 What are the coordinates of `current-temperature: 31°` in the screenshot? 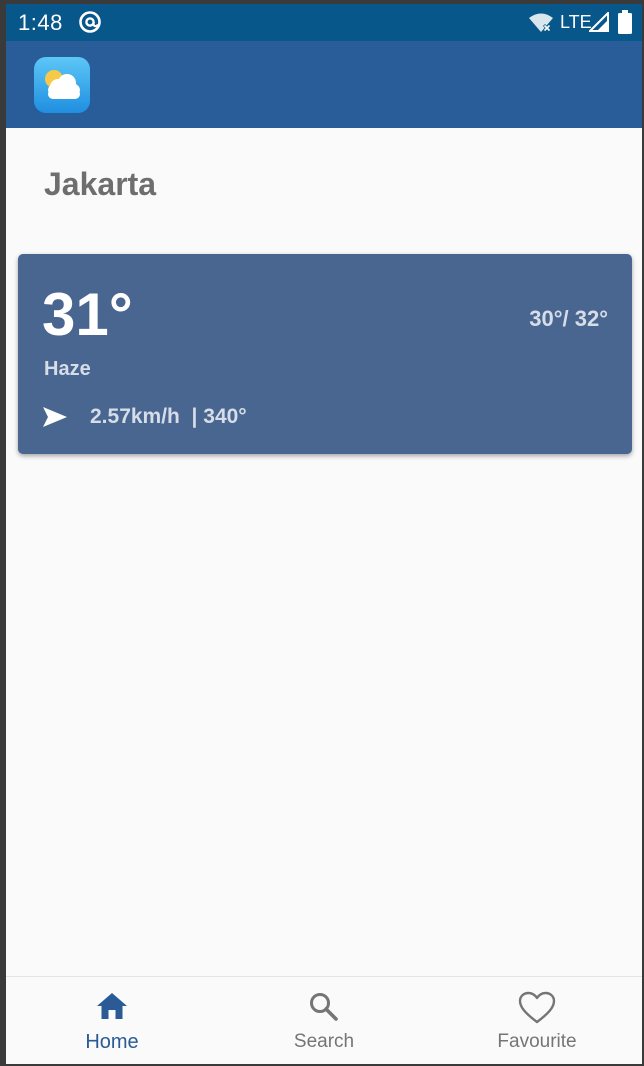 It's located at (87, 314).